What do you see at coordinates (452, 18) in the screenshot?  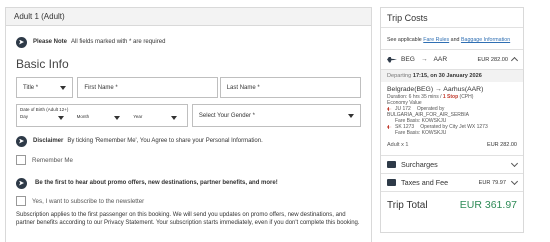 I see `trip-costs-title: Trip Costs` at bounding box center [452, 18].